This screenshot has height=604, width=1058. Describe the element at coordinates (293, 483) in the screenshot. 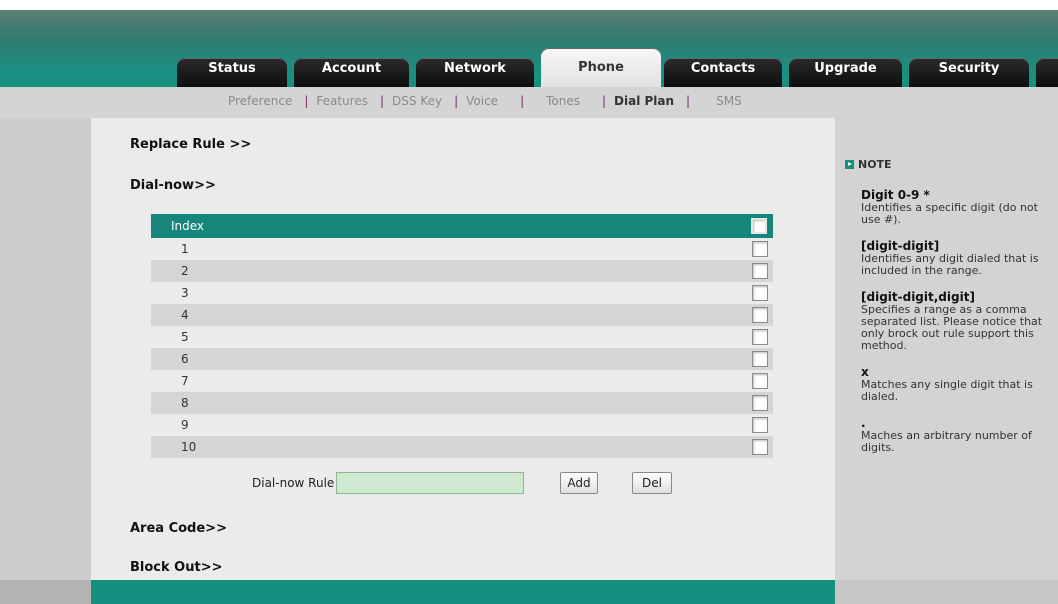

I see `dial-now-rule-label: Dial-now Rule` at that location.